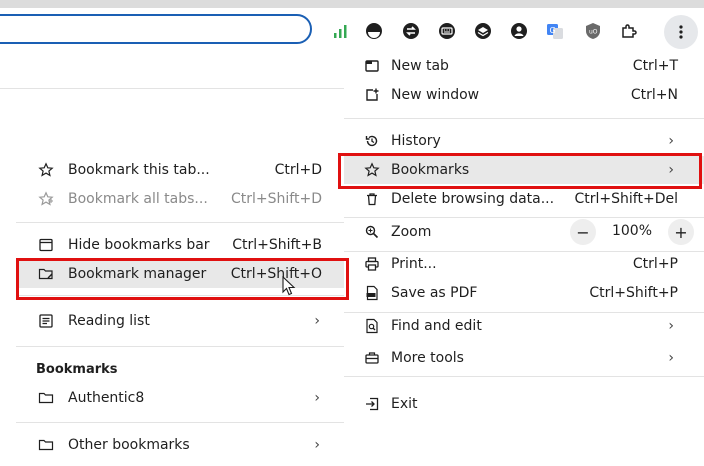 This screenshot has width=704, height=466. Describe the element at coordinates (447, 31) in the screenshot. I see `keyboard-icon` at that location.